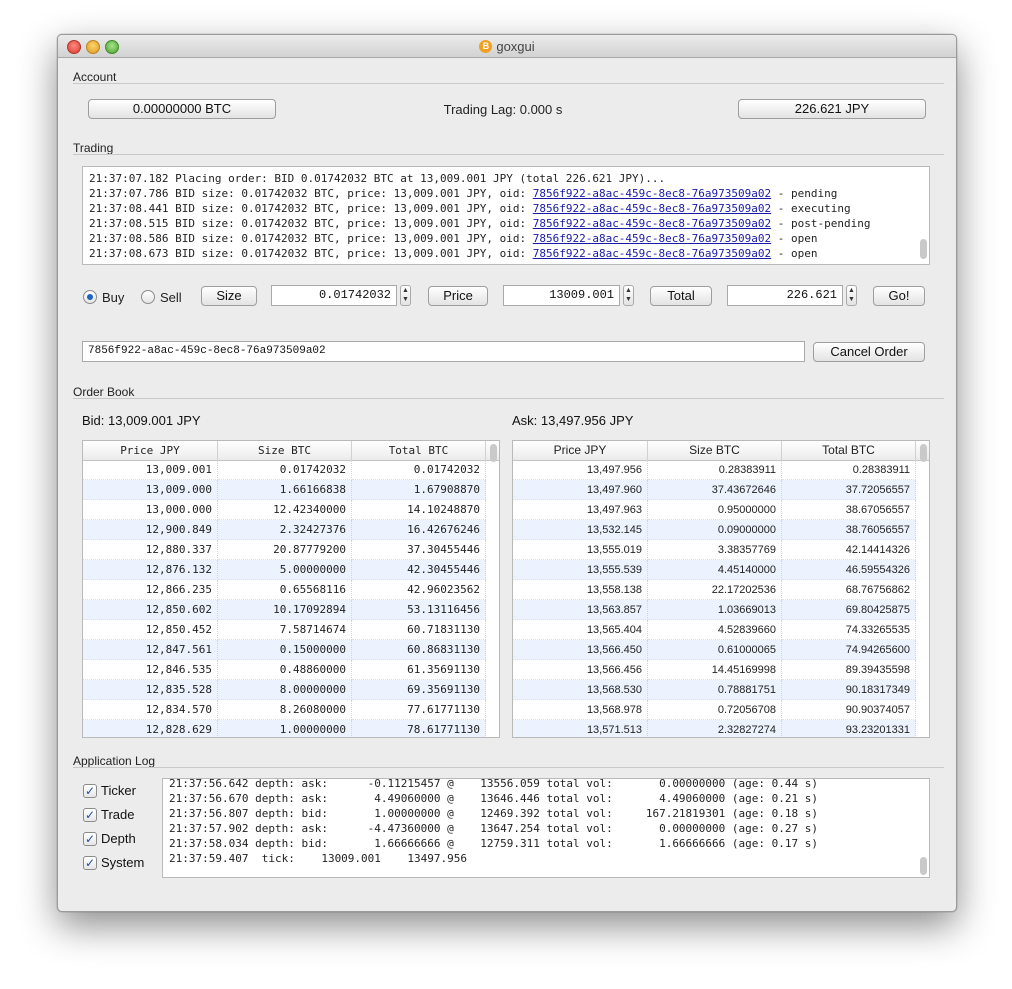 This screenshot has height=989, width=1012. What do you see at coordinates (284, 510) in the screenshot?
I see `bid-table-row: 13,000.000 12.42340000 14.10248870` at bounding box center [284, 510].